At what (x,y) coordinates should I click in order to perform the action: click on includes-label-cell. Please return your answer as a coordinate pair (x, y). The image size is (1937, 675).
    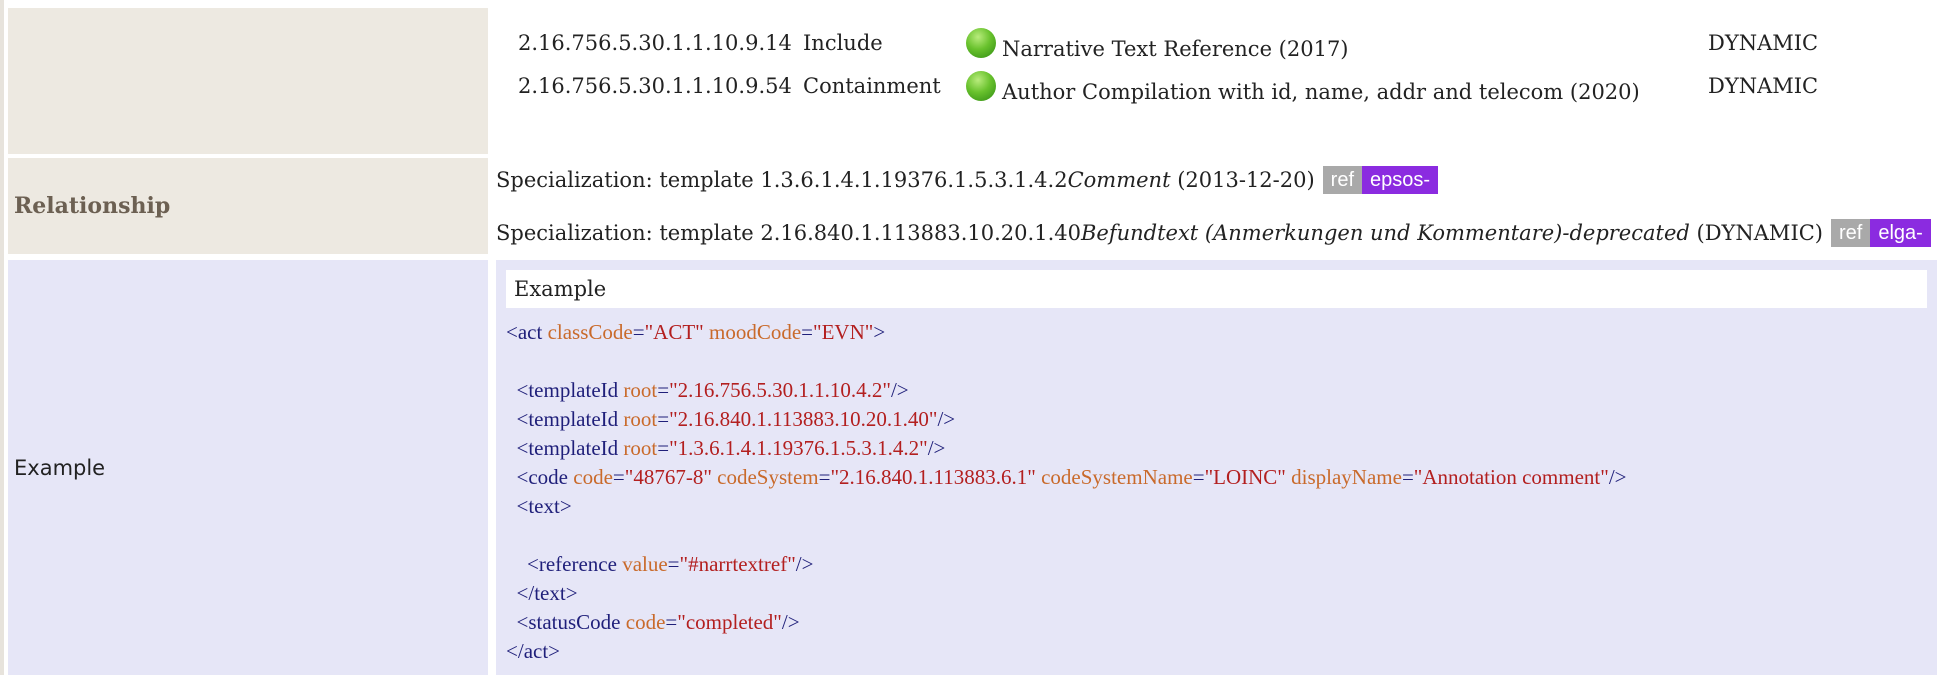
    Looking at the image, I should click on (248, 81).